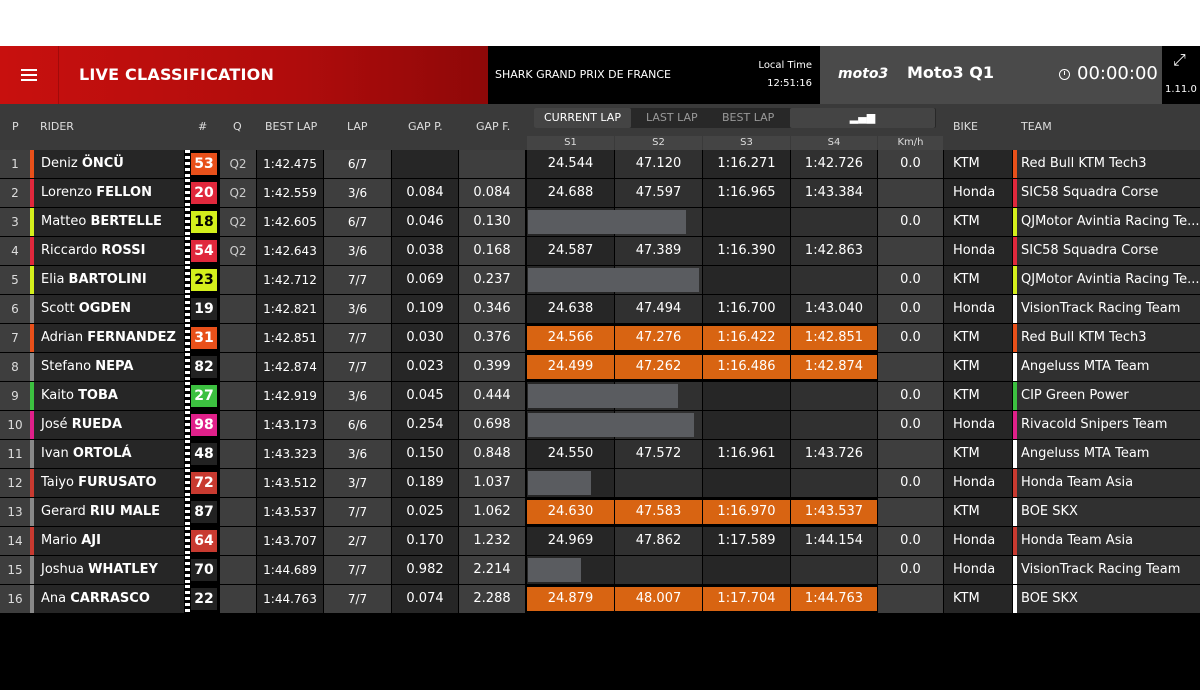 The height and width of the screenshot is (690, 1200). What do you see at coordinates (15, 338) in the screenshot?
I see `position-cell: 7` at bounding box center [15, 338].